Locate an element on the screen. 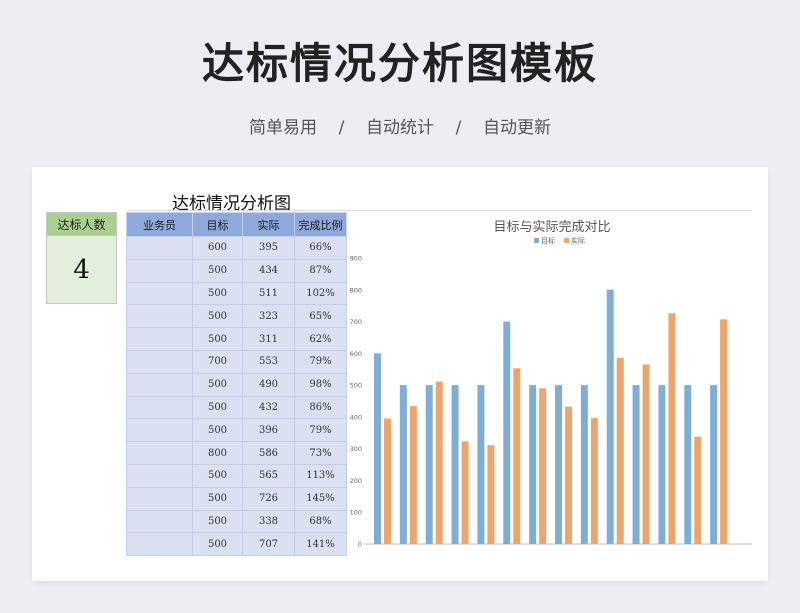 The height and width of the screenshot is (613, 800). cell-target: 700 is located at coordinates (217, 361).